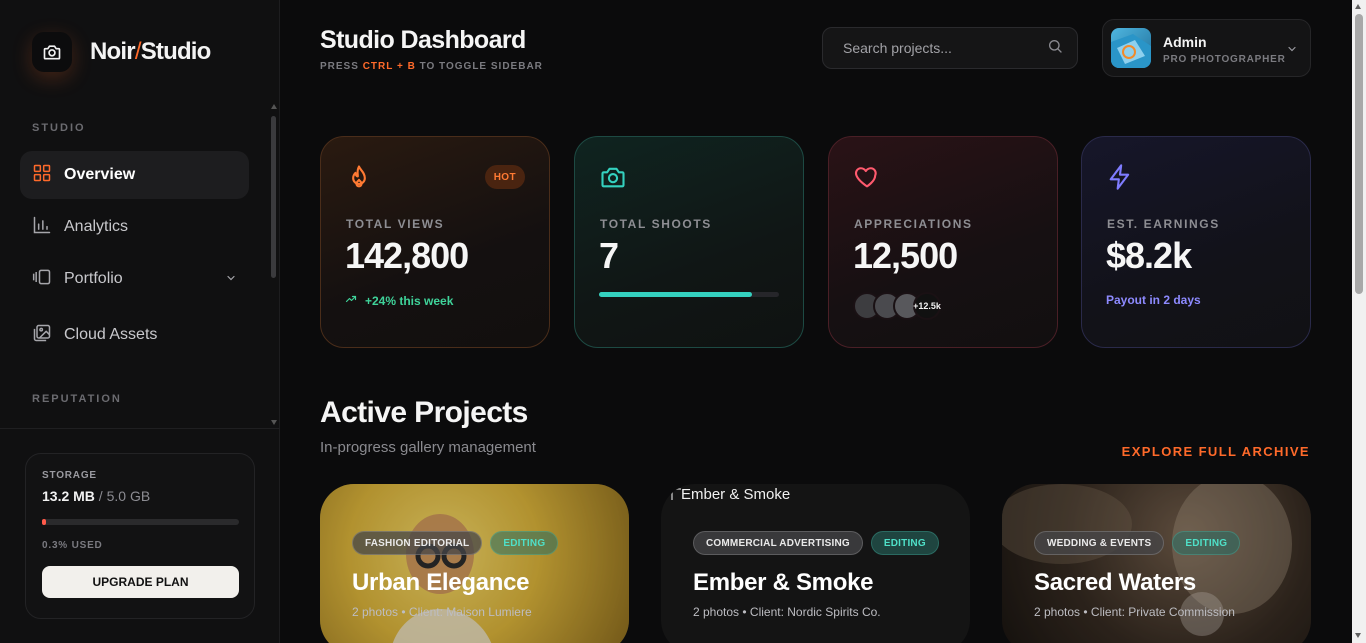 The height and width of the screenshot is (643, 1366). What do you see at coordinates (150, 51) in the screenshot?
I see `brand-name: Noir/Studio` at bounding box center [150, 51].